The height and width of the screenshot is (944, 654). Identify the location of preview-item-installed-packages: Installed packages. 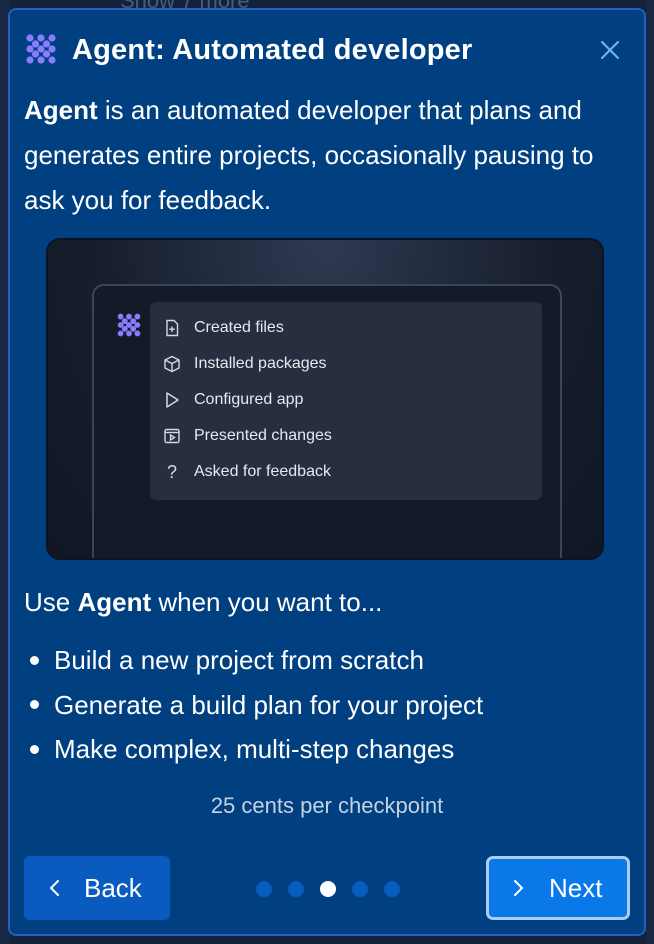
(352, 364).